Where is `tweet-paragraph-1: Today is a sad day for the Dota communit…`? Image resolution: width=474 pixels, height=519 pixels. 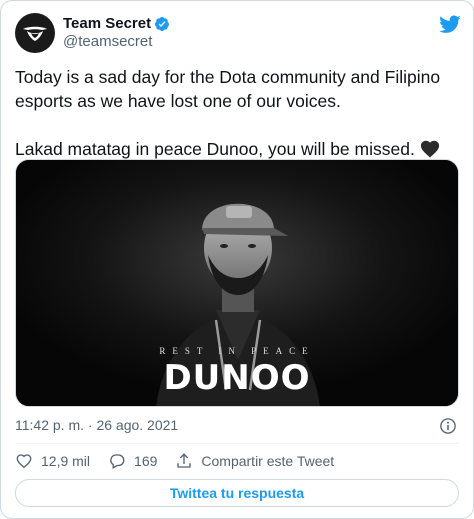
tweet-paragraph-1: Today is a sad day for the Dota communit… is located at coordinates (228, 89).